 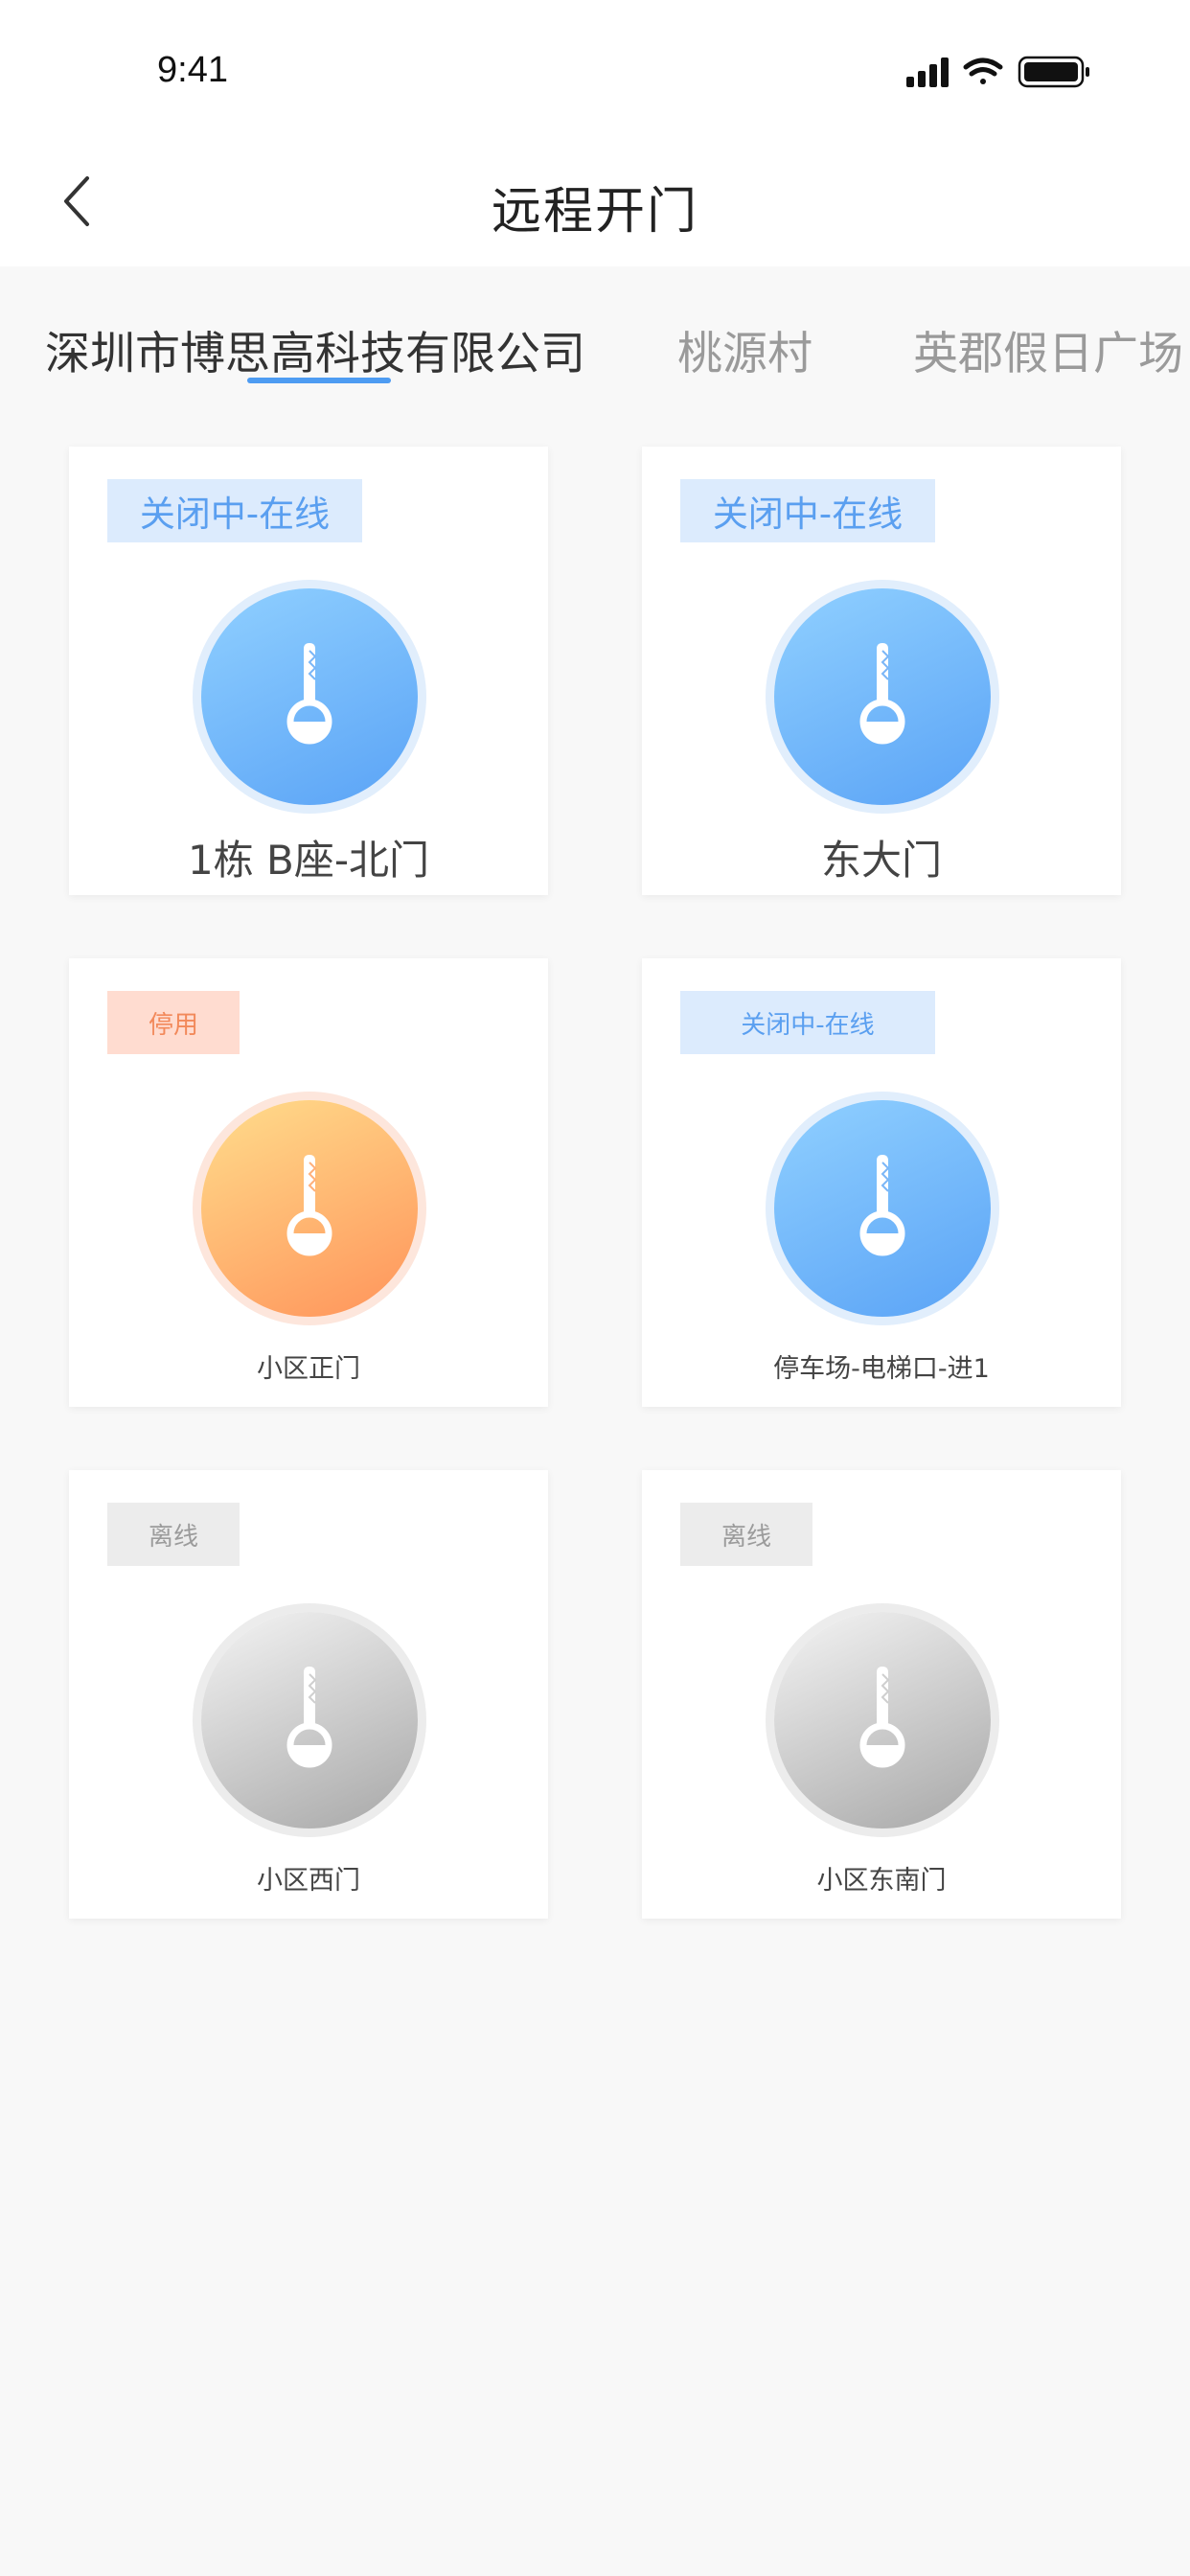 I want to click on door-card: 关闭中-在线 1栋 B座-北门, so click(x=309, y=671).